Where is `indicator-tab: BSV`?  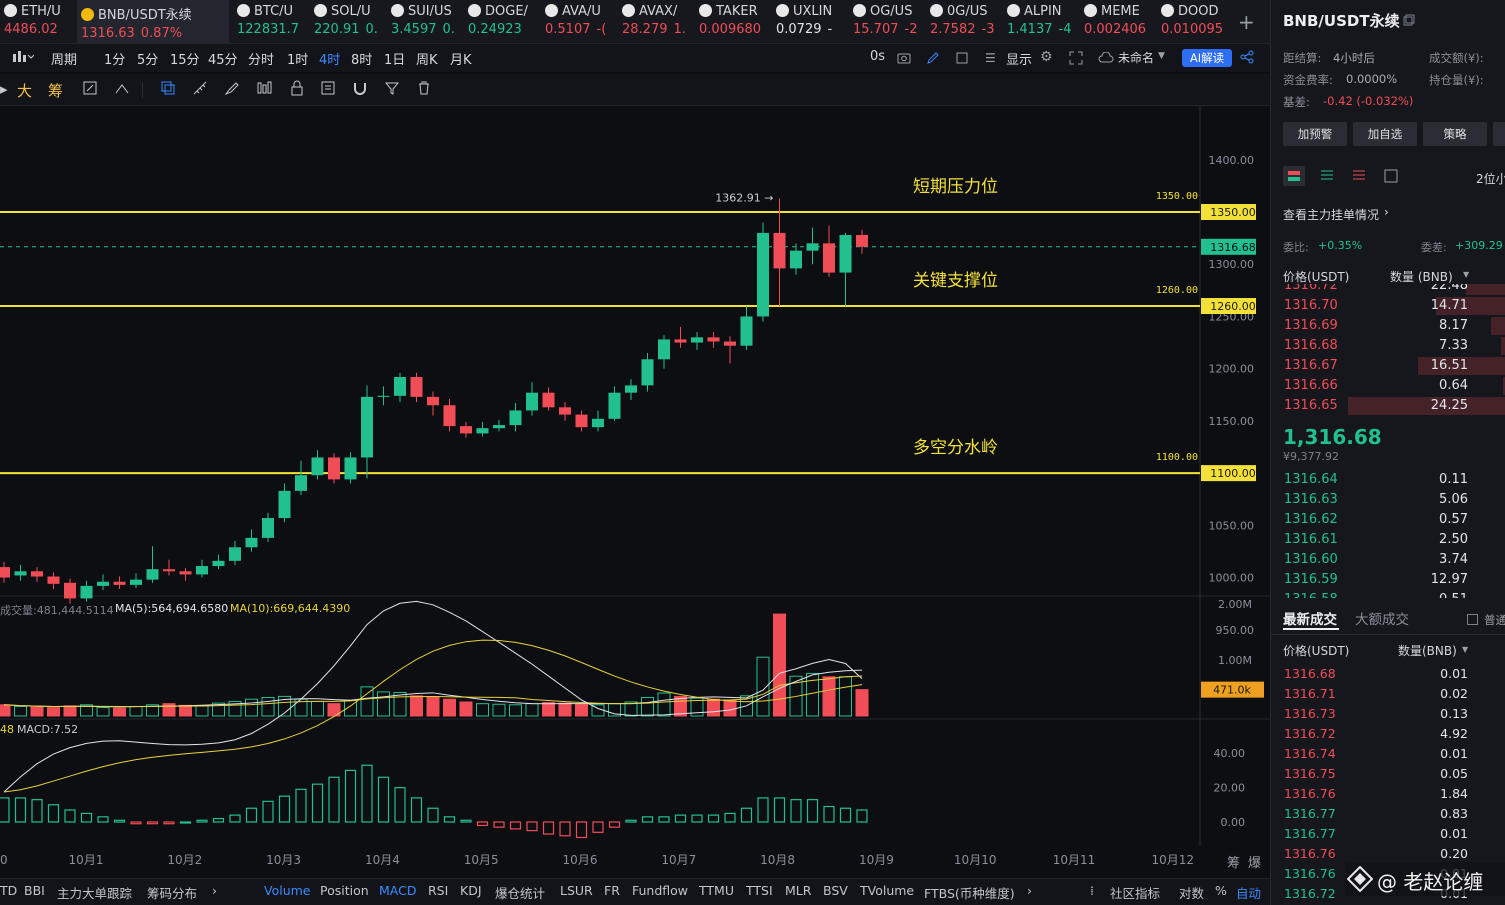
indicator-tab: BSV is located at coordinates (835, 890).